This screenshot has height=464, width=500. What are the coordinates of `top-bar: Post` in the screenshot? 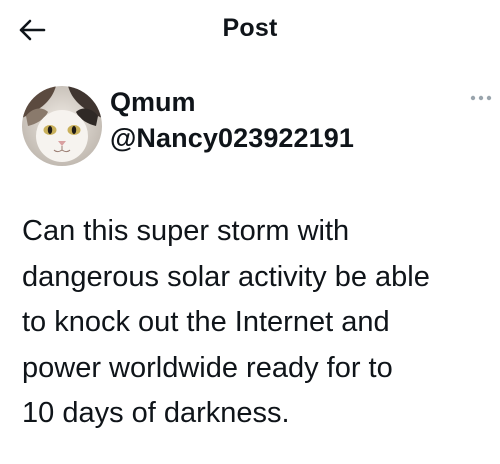 It's located at (250, 29).